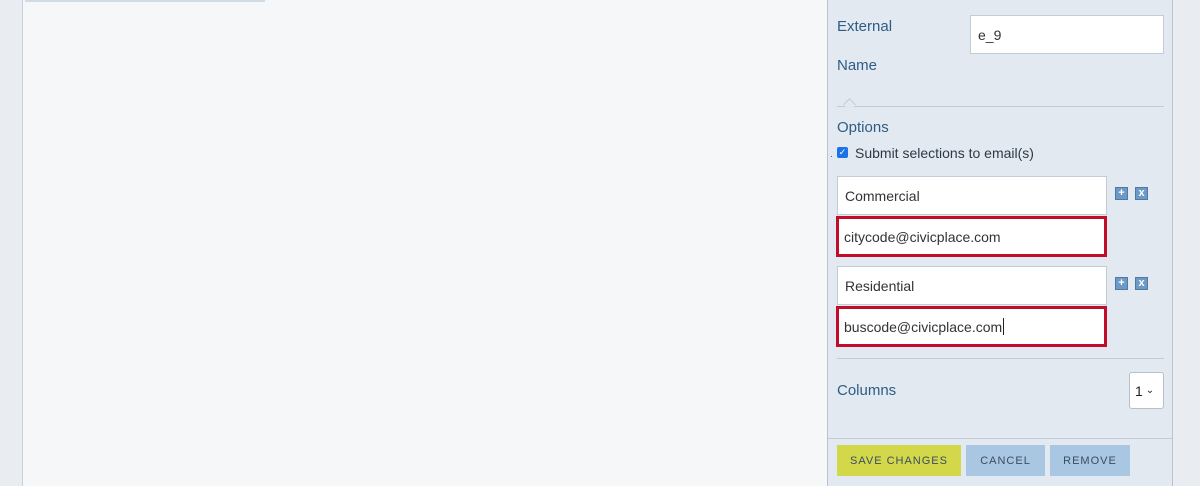 The image size is (1200, 486). I want to click on external-name-label-line2: Name, so click(857, 65).